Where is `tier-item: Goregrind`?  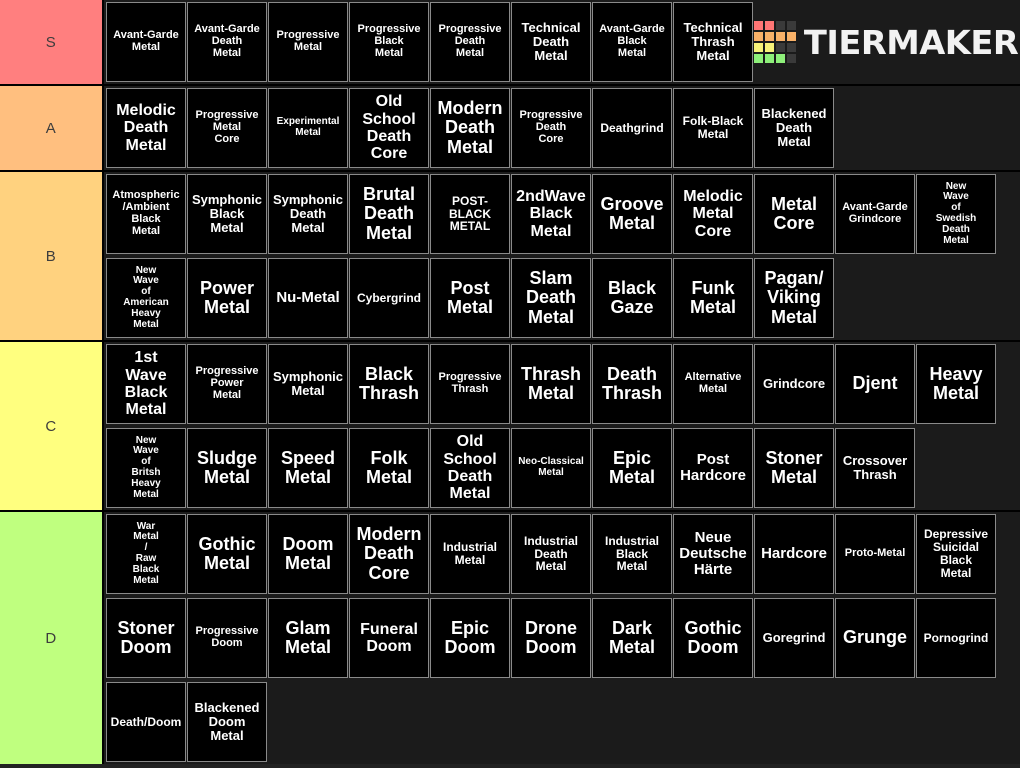 tier-item: Goregrind is located at coordinates (794, 638).